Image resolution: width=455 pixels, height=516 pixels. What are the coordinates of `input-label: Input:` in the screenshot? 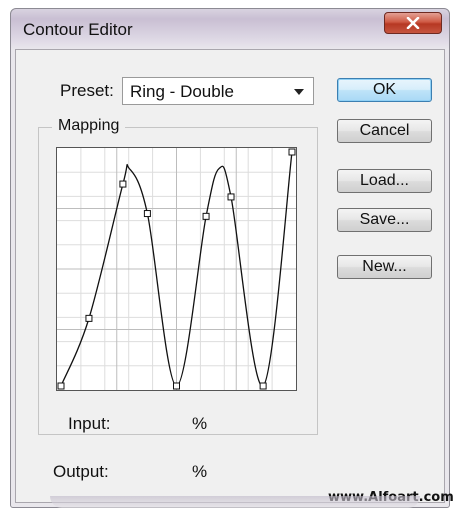 It's located at (89, 423).